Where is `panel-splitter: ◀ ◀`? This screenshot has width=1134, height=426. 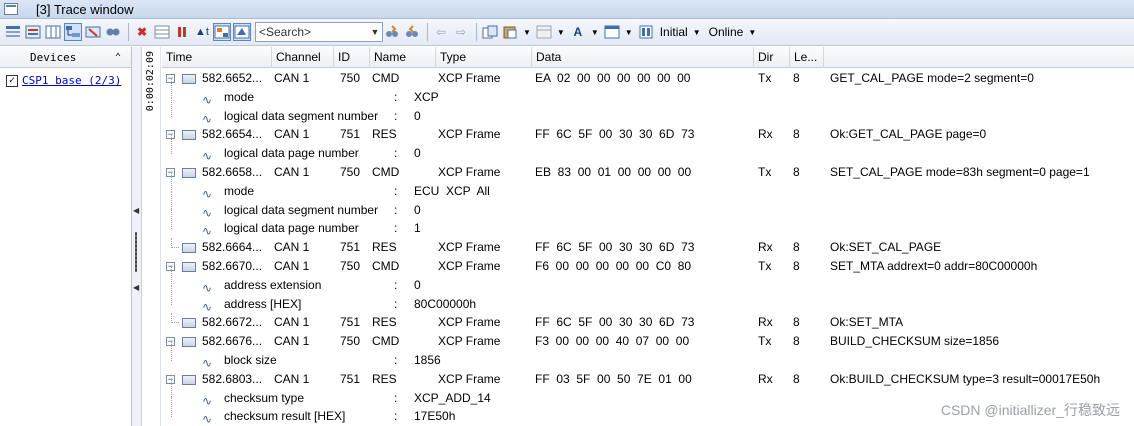 panel-splitter: ◀ ◀ is located at coordinates (137, 236).